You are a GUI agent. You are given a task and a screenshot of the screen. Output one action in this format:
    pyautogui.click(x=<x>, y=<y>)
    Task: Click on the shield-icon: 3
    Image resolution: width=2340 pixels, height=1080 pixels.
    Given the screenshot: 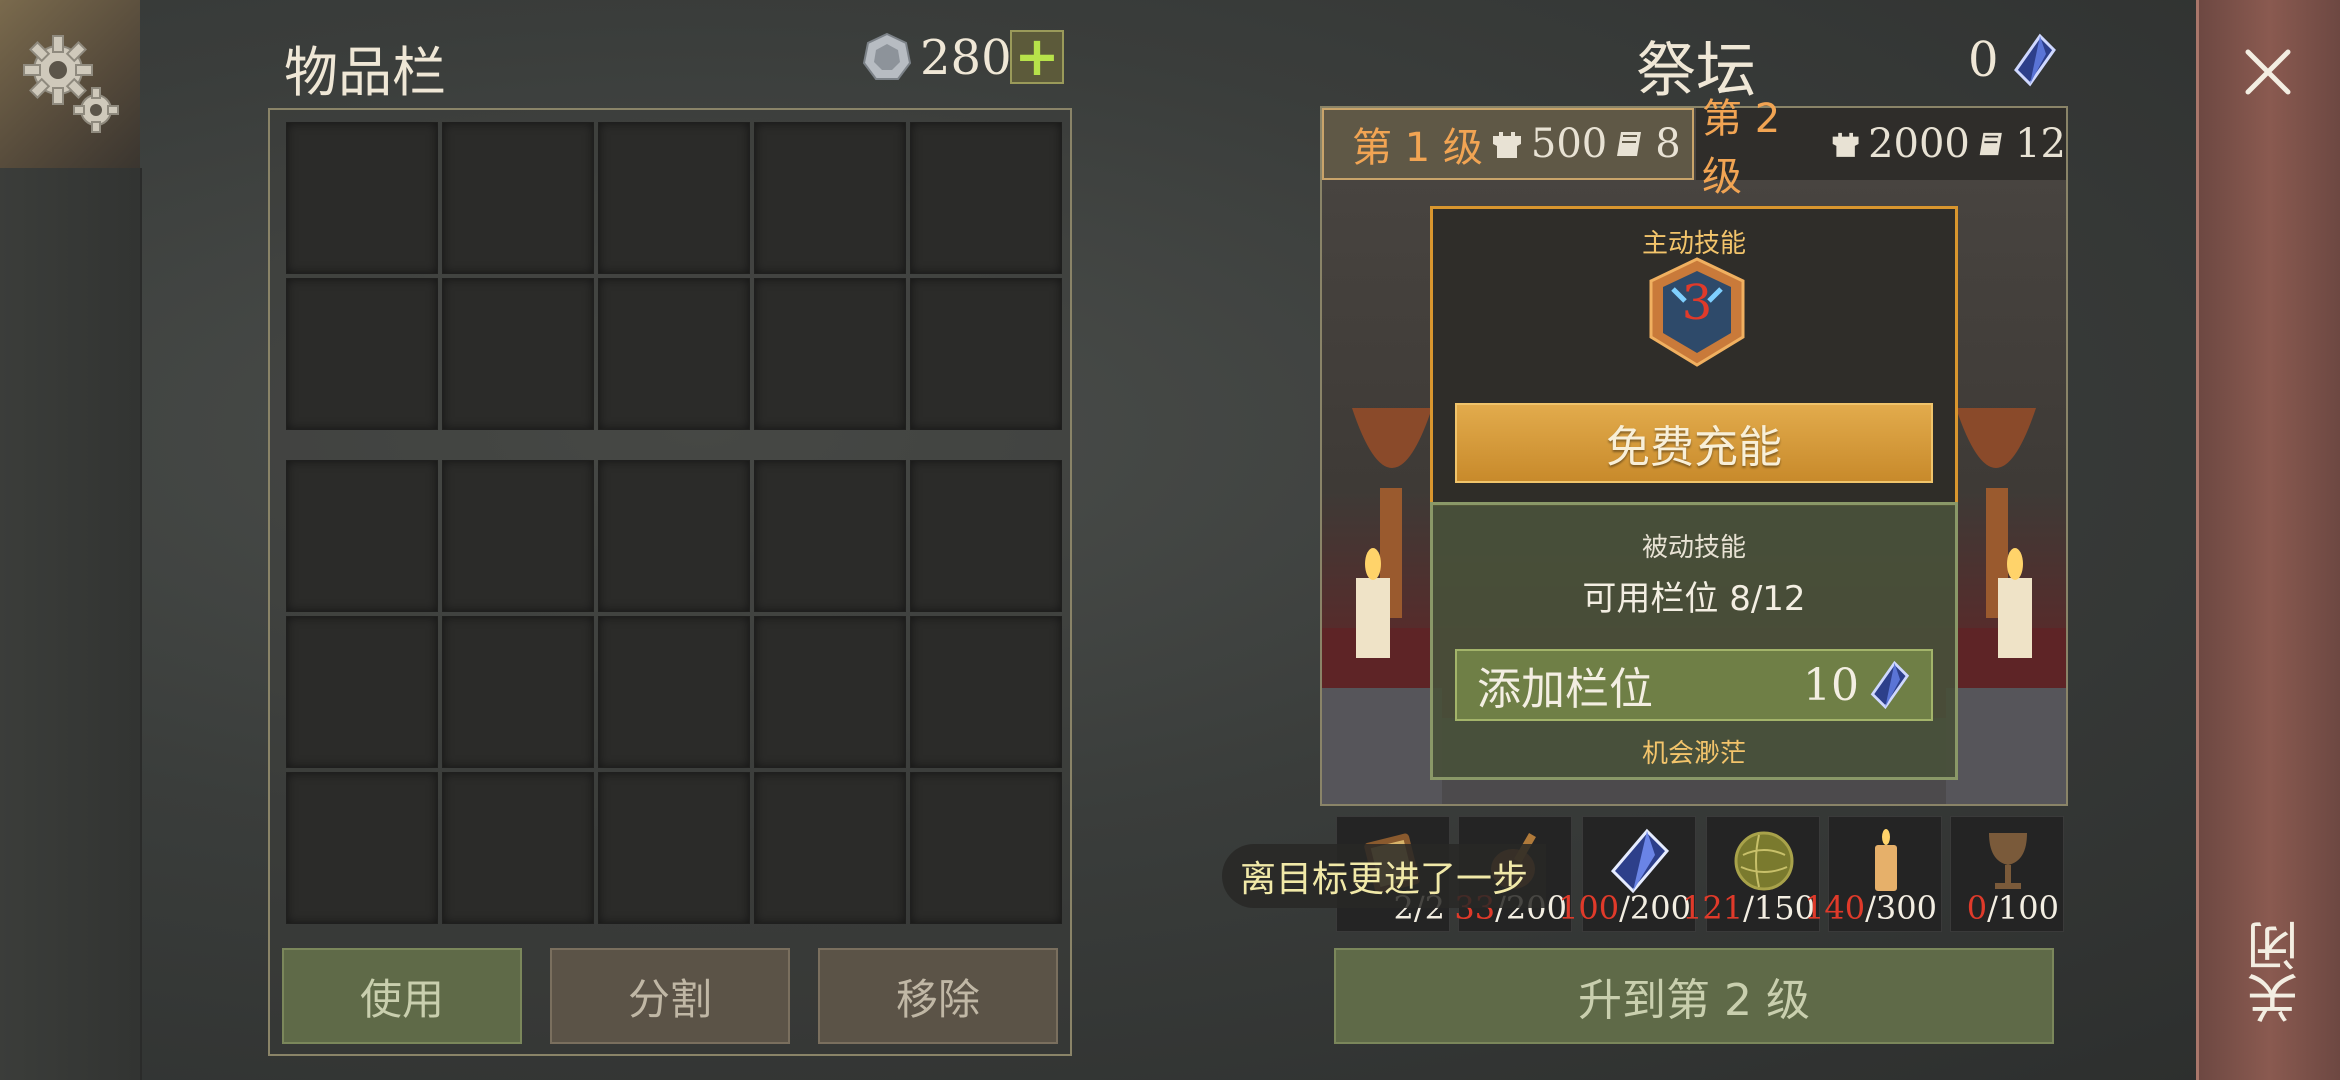 What is the action you would take?
    pyautogui.click(x=1697, y=312)
    